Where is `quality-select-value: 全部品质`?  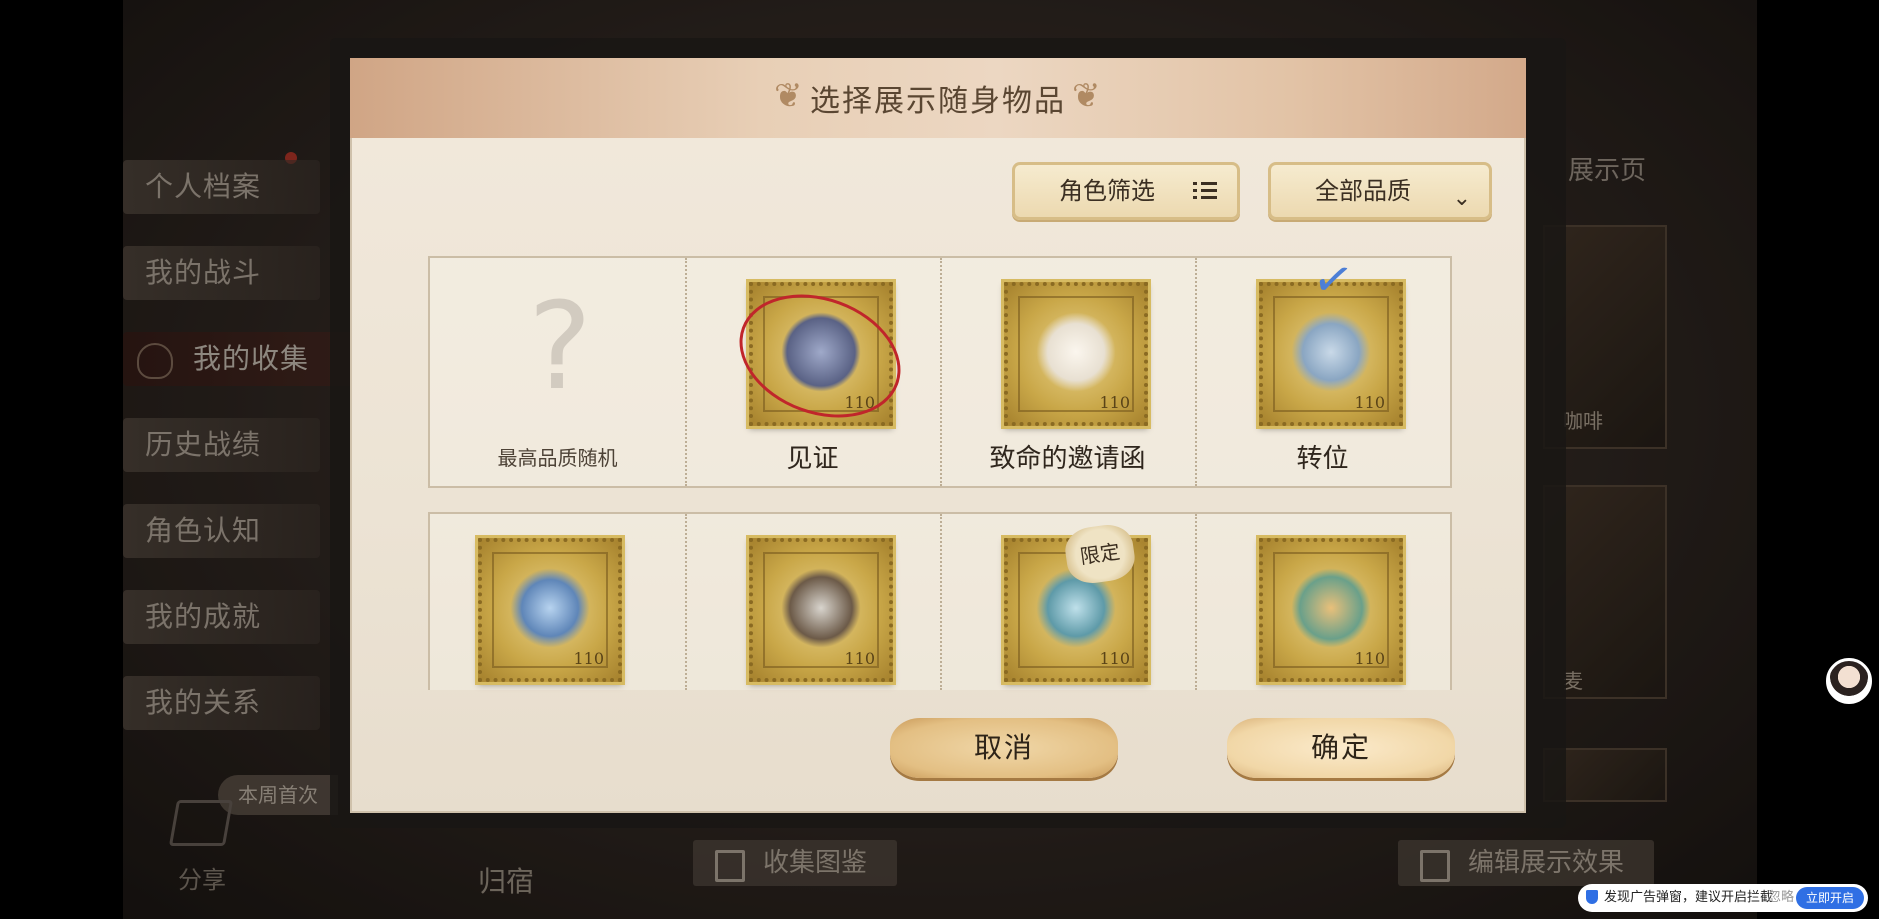
quality-select-value: 全部品质 is located at coordinates (1363, 191).